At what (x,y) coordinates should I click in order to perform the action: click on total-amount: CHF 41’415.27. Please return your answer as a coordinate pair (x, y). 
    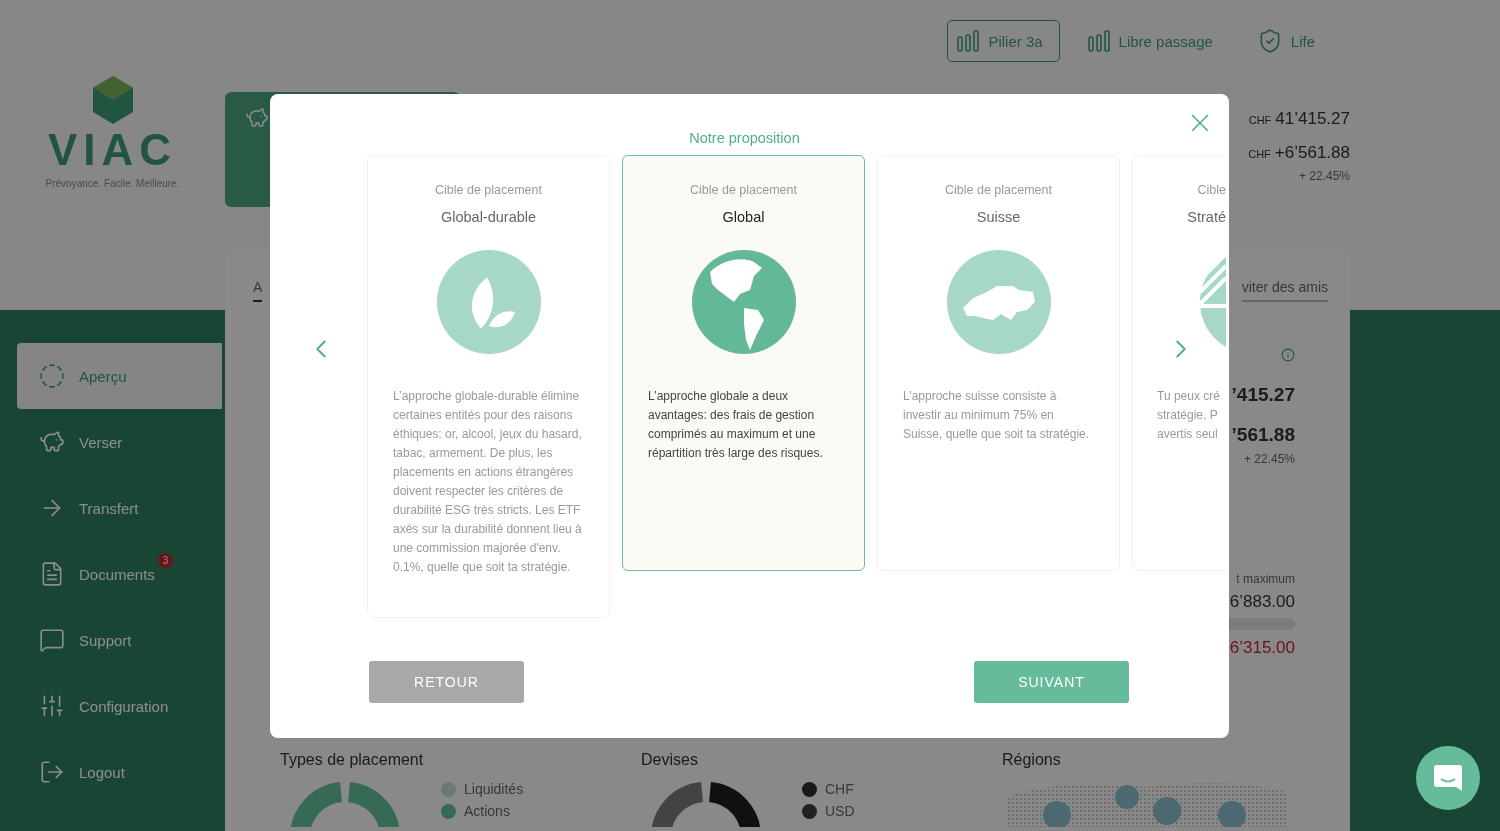
    Looking at the image, I should click on (1299, 119).